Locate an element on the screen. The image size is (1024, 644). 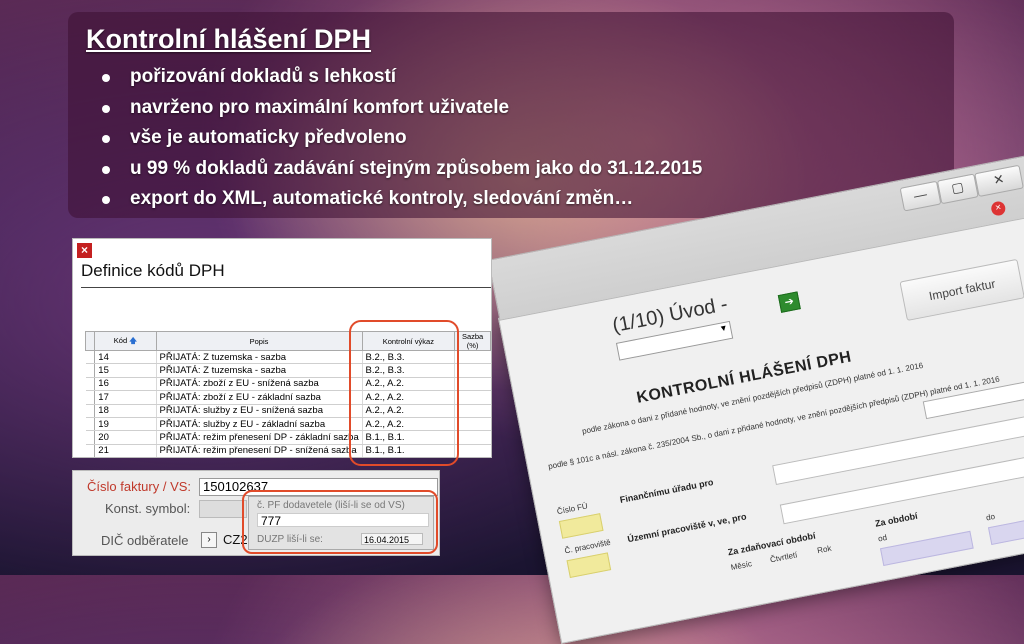
financnimu-uradu-label: Finančnímu úřadu pro is located at coordinates (667, 491).